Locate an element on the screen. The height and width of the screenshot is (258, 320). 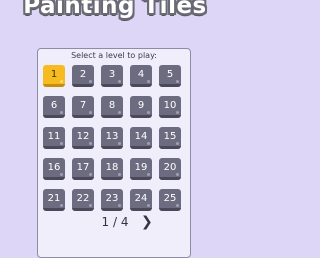
level-tile-9: 9 is located at coordinates (141, 107).